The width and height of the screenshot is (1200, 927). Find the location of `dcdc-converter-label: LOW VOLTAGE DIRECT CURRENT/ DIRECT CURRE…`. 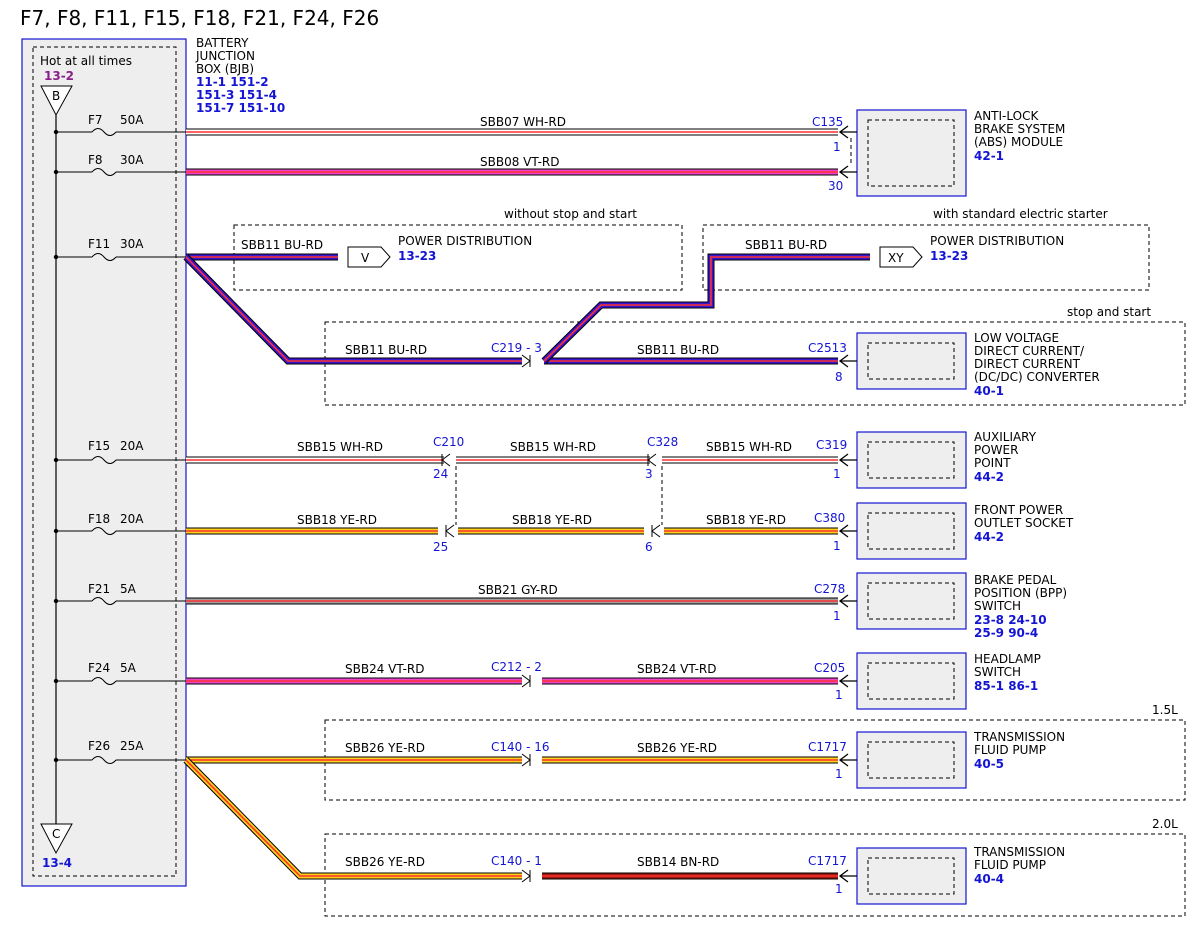

dcdc-converter-label: LOW VOLTAGE DIRECT CURRENT/ DIRECT CURRE… is located at coordinates (1037, 364).